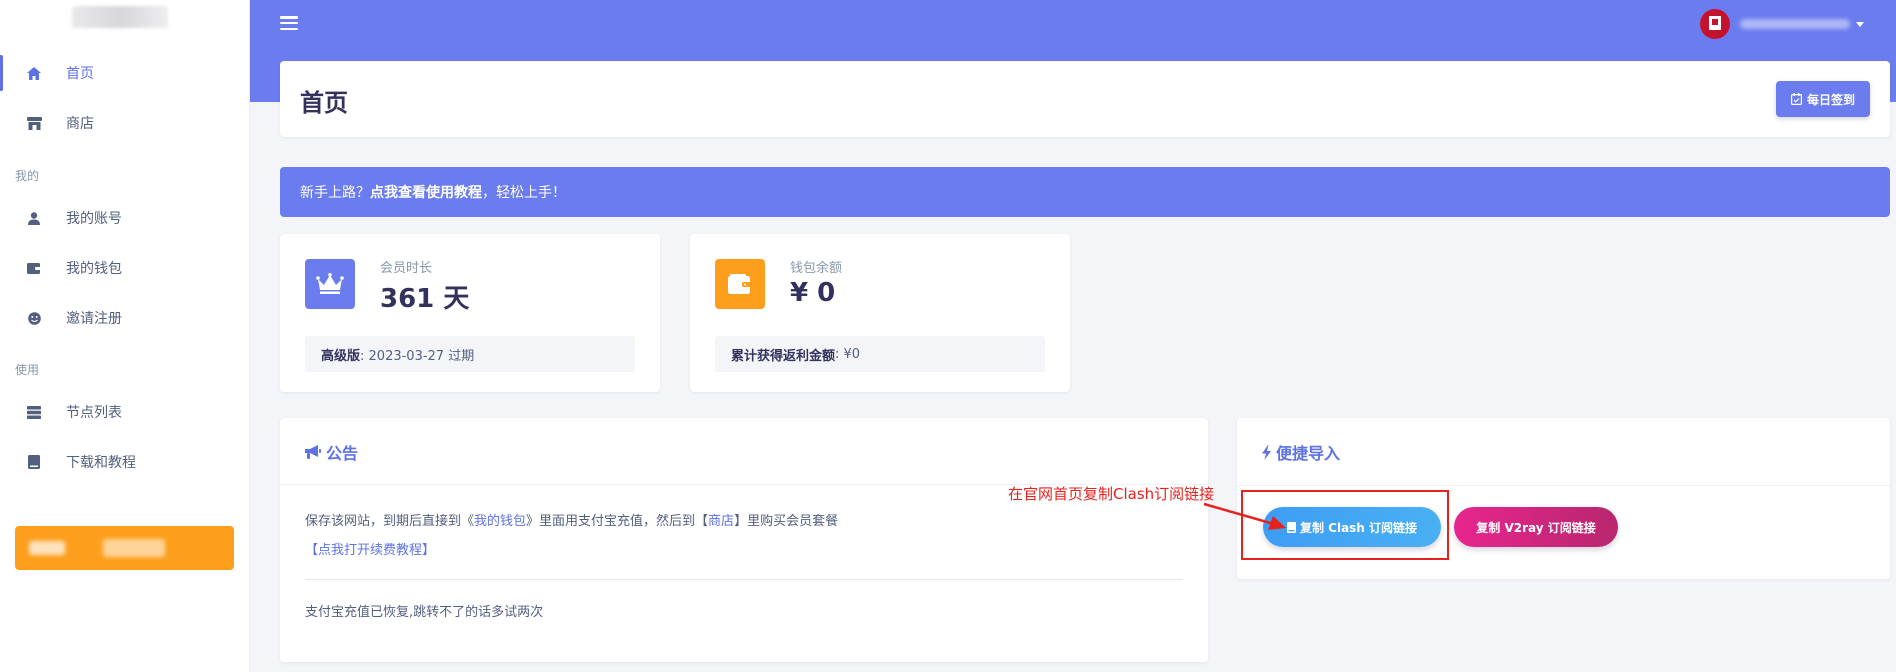 The height and width of the screenshot is (672, 1896). I want to click on sidebar: 首页 商店 我的 我的账号 我的钱包 邀请注册 使用 节点列表 下载和教程, so click(125, 336).